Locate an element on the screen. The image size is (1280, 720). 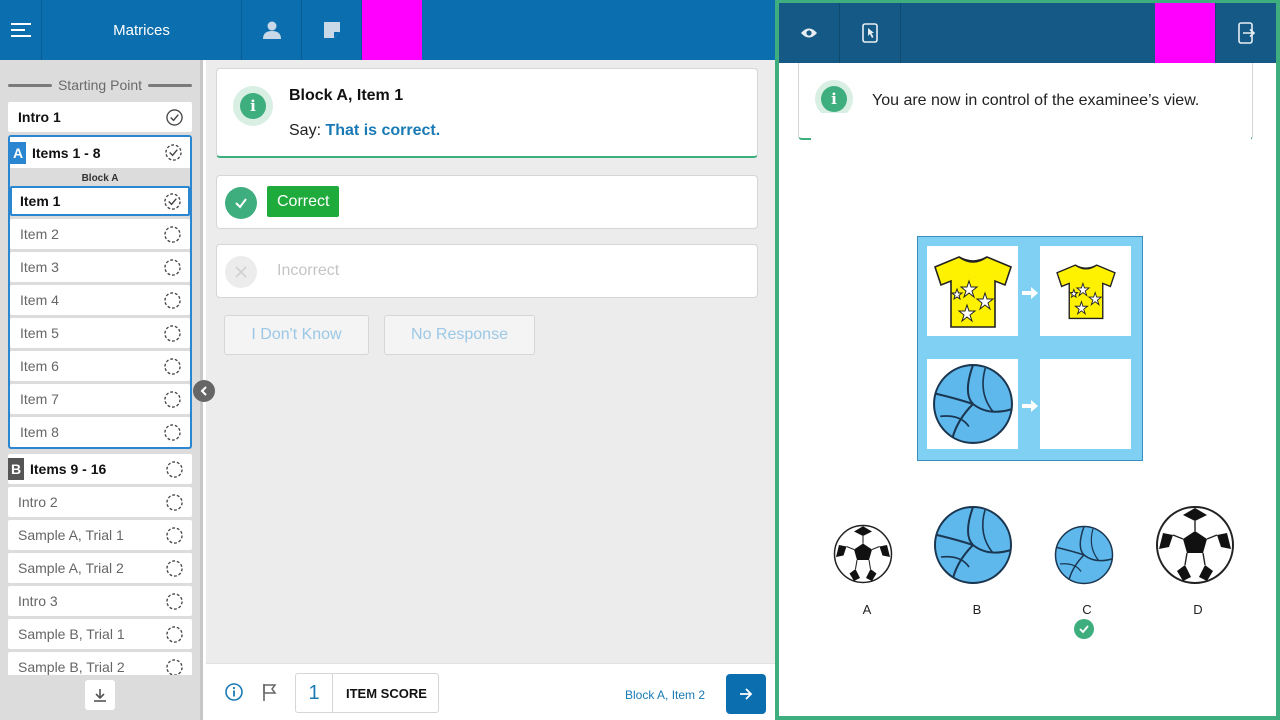
sidebar-item-block-a: Item 3 is located at coordinates (100, 267).